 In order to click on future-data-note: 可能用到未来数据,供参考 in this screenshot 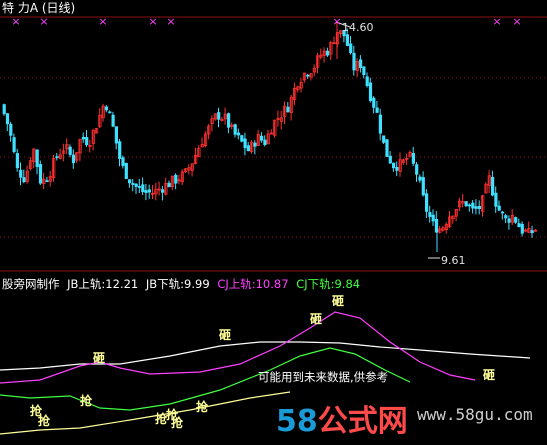, I will do `click(323, 377)`.